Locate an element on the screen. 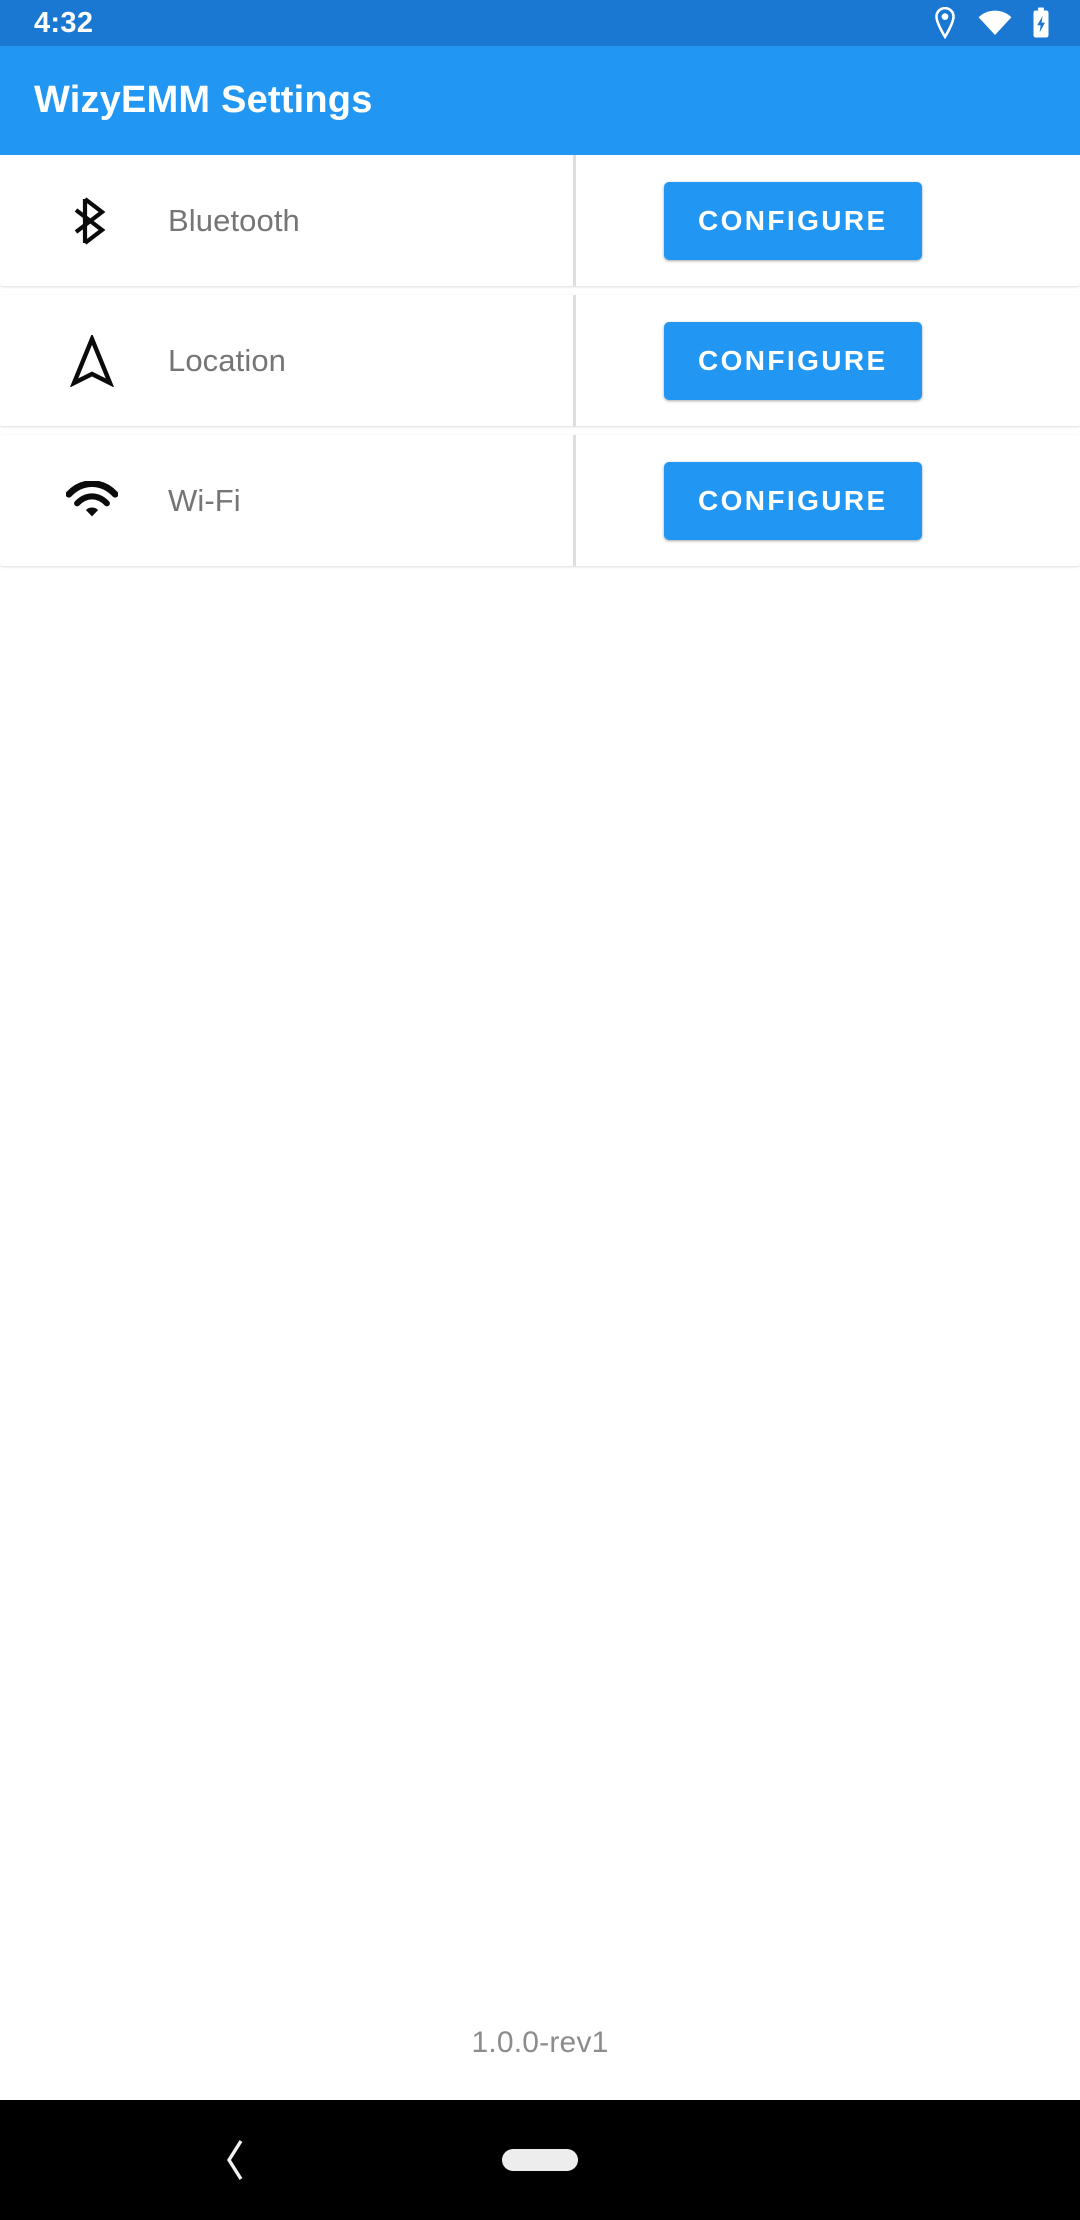  setting-row-wifi-action: CONFIGURE is located at coordinates (828, 500).